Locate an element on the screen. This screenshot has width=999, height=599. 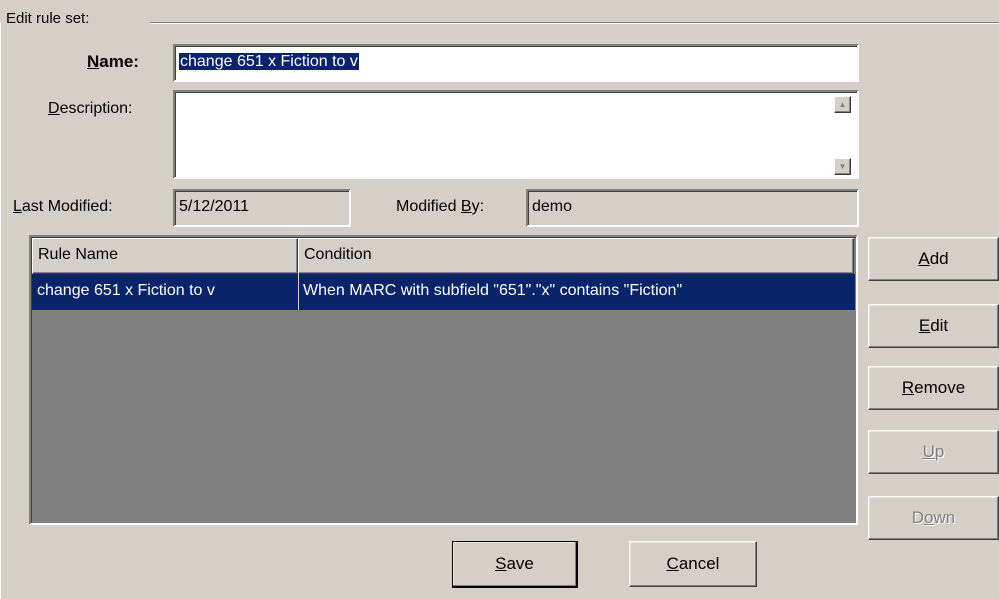
modified-by-value: demo is located at coordinates (552, 206).